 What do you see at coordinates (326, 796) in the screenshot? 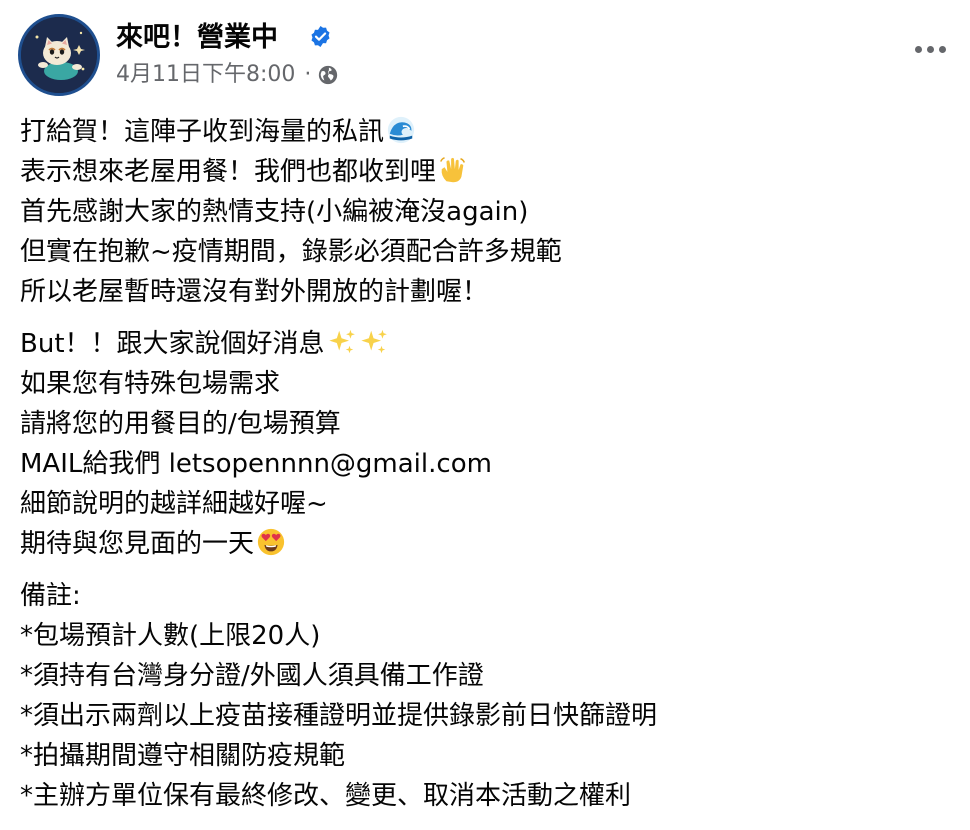
I see `text-line: *主辦方單位保有最終修改、變更、取消本活動之權利` at bounding box center [326, 796].